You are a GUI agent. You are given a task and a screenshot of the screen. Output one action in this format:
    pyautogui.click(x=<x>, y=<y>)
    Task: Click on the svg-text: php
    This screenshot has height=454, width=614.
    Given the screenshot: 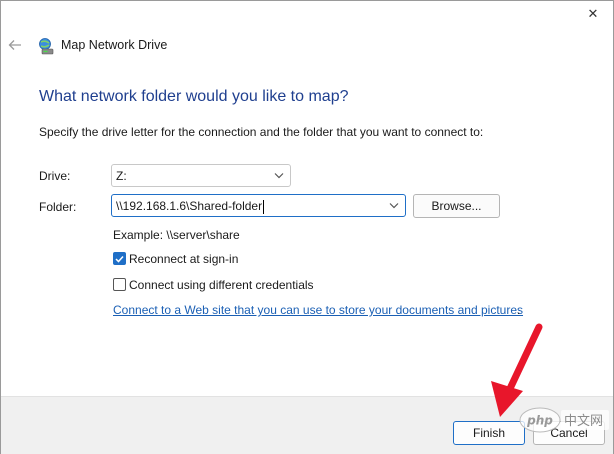 What is the action you would take?
    pyautogui.click(x=539, y=421)
    